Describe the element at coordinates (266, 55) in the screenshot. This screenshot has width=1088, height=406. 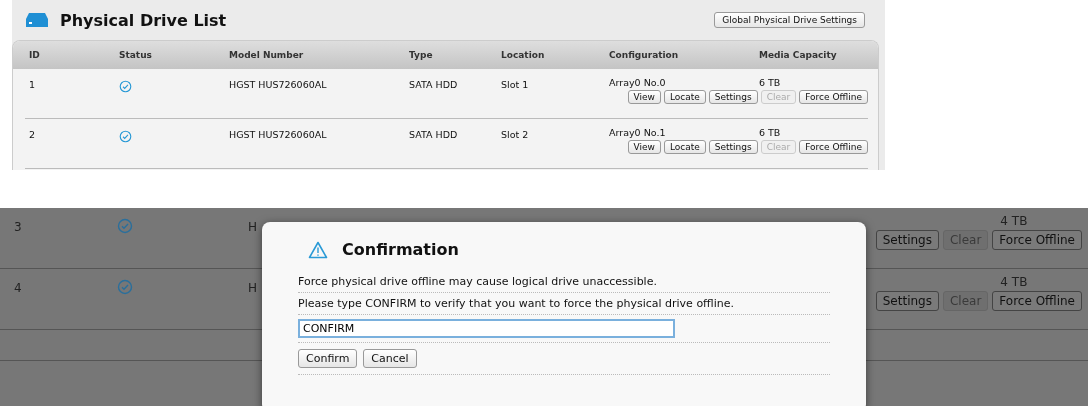
I see `column-header: Model Number` at that location.